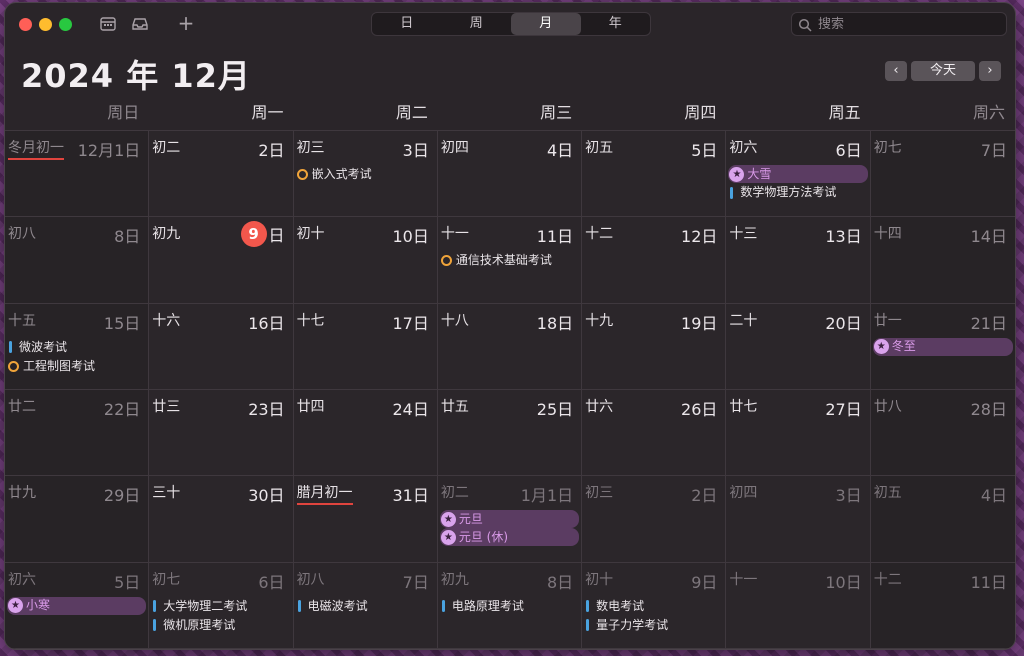 This screenshot has height=656, width=1024. I want to click on day-cell: 初四 4日, so click(510, 174).